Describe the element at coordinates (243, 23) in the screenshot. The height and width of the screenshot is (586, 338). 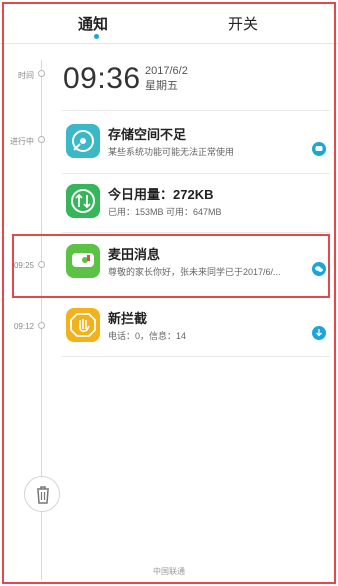
I see `tab-switches: 开关` at that location.